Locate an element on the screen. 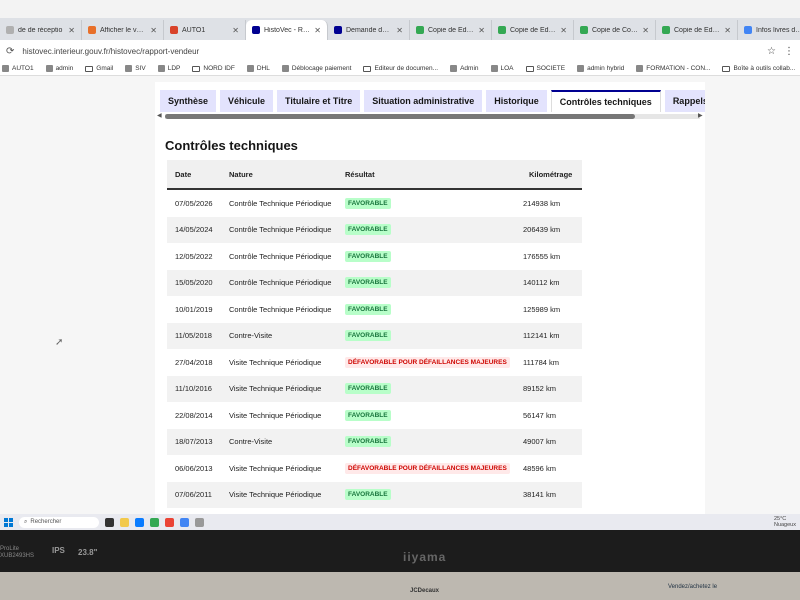 This screenshot has width=800, height=600. tab-controles-techniques: Contrôles techniques is located at coordinates (605, 101).